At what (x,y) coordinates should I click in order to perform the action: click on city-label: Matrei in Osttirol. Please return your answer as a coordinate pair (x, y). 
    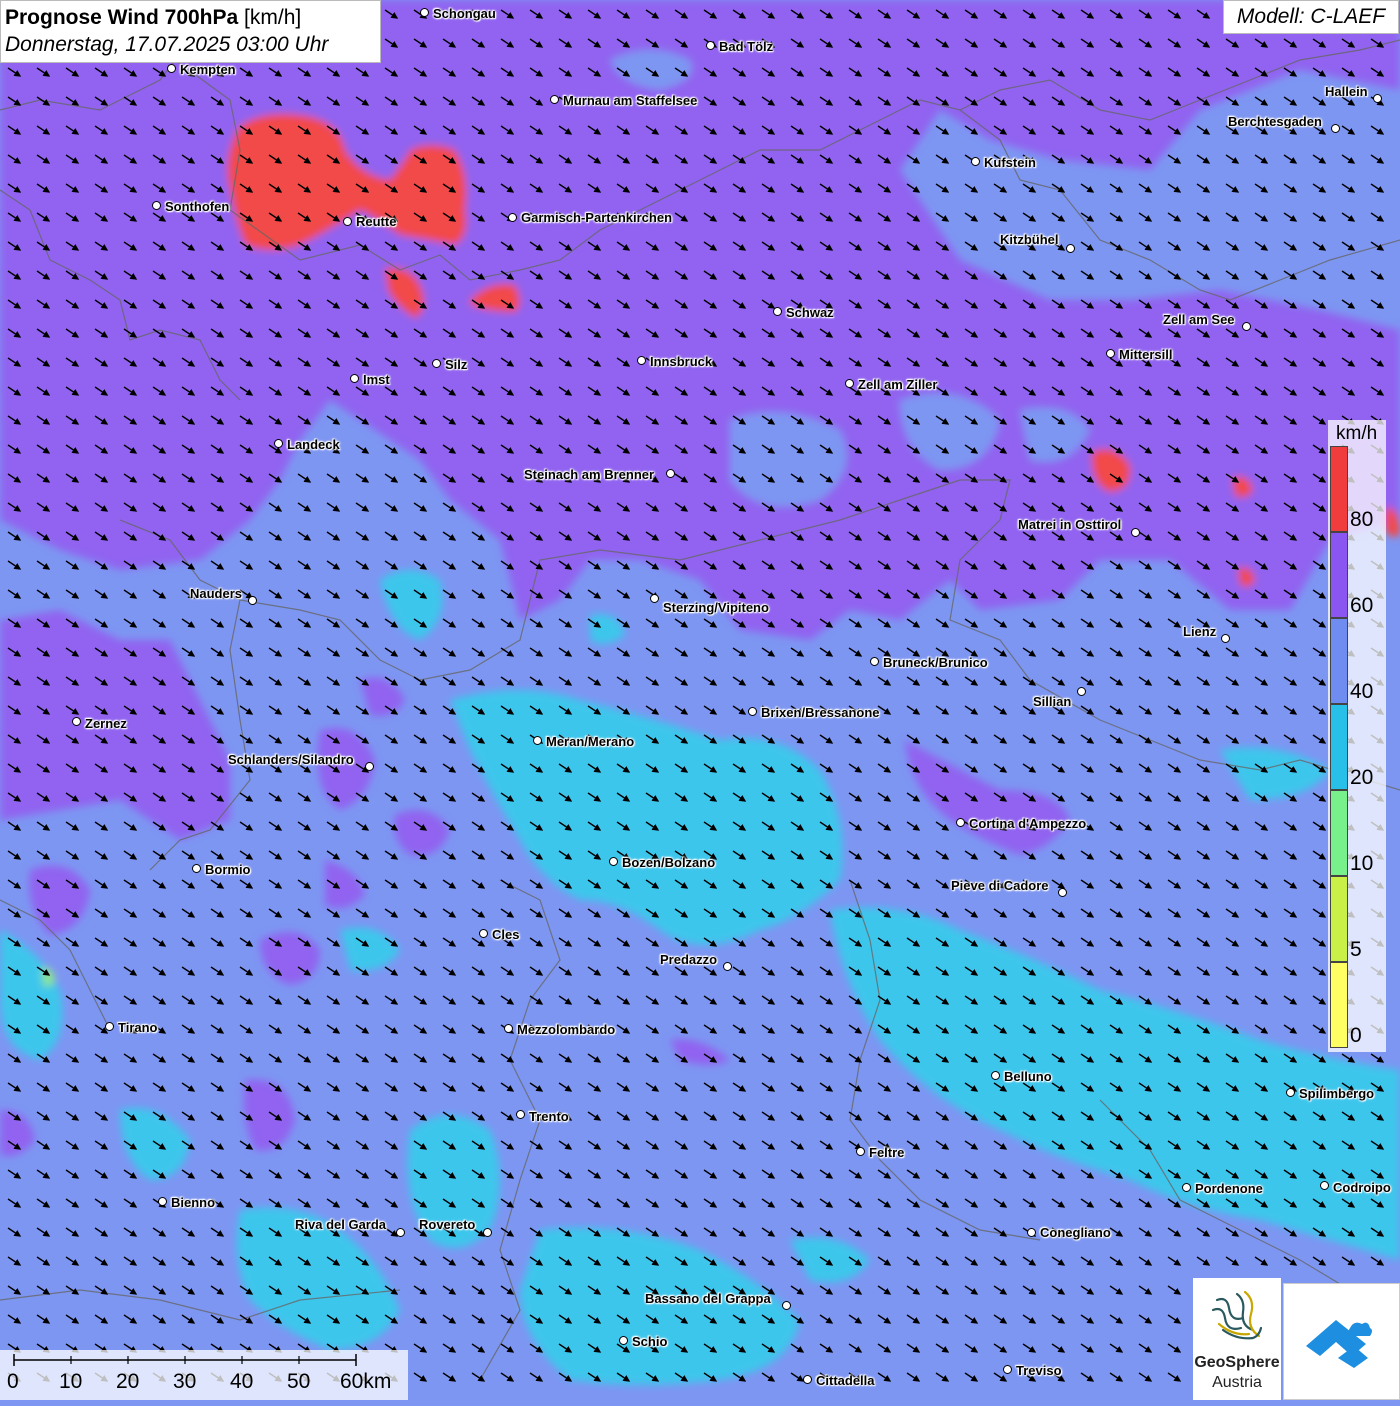
    Looking at the image, I should click on (1070, 524).